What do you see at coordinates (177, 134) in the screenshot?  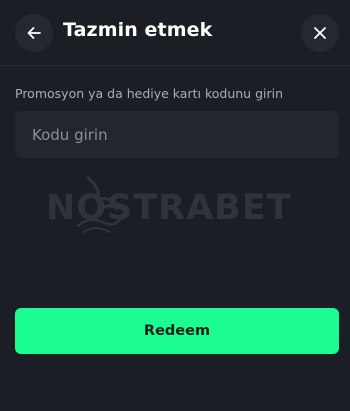 I see `promo-code-input` at bounding box center [177, 134].